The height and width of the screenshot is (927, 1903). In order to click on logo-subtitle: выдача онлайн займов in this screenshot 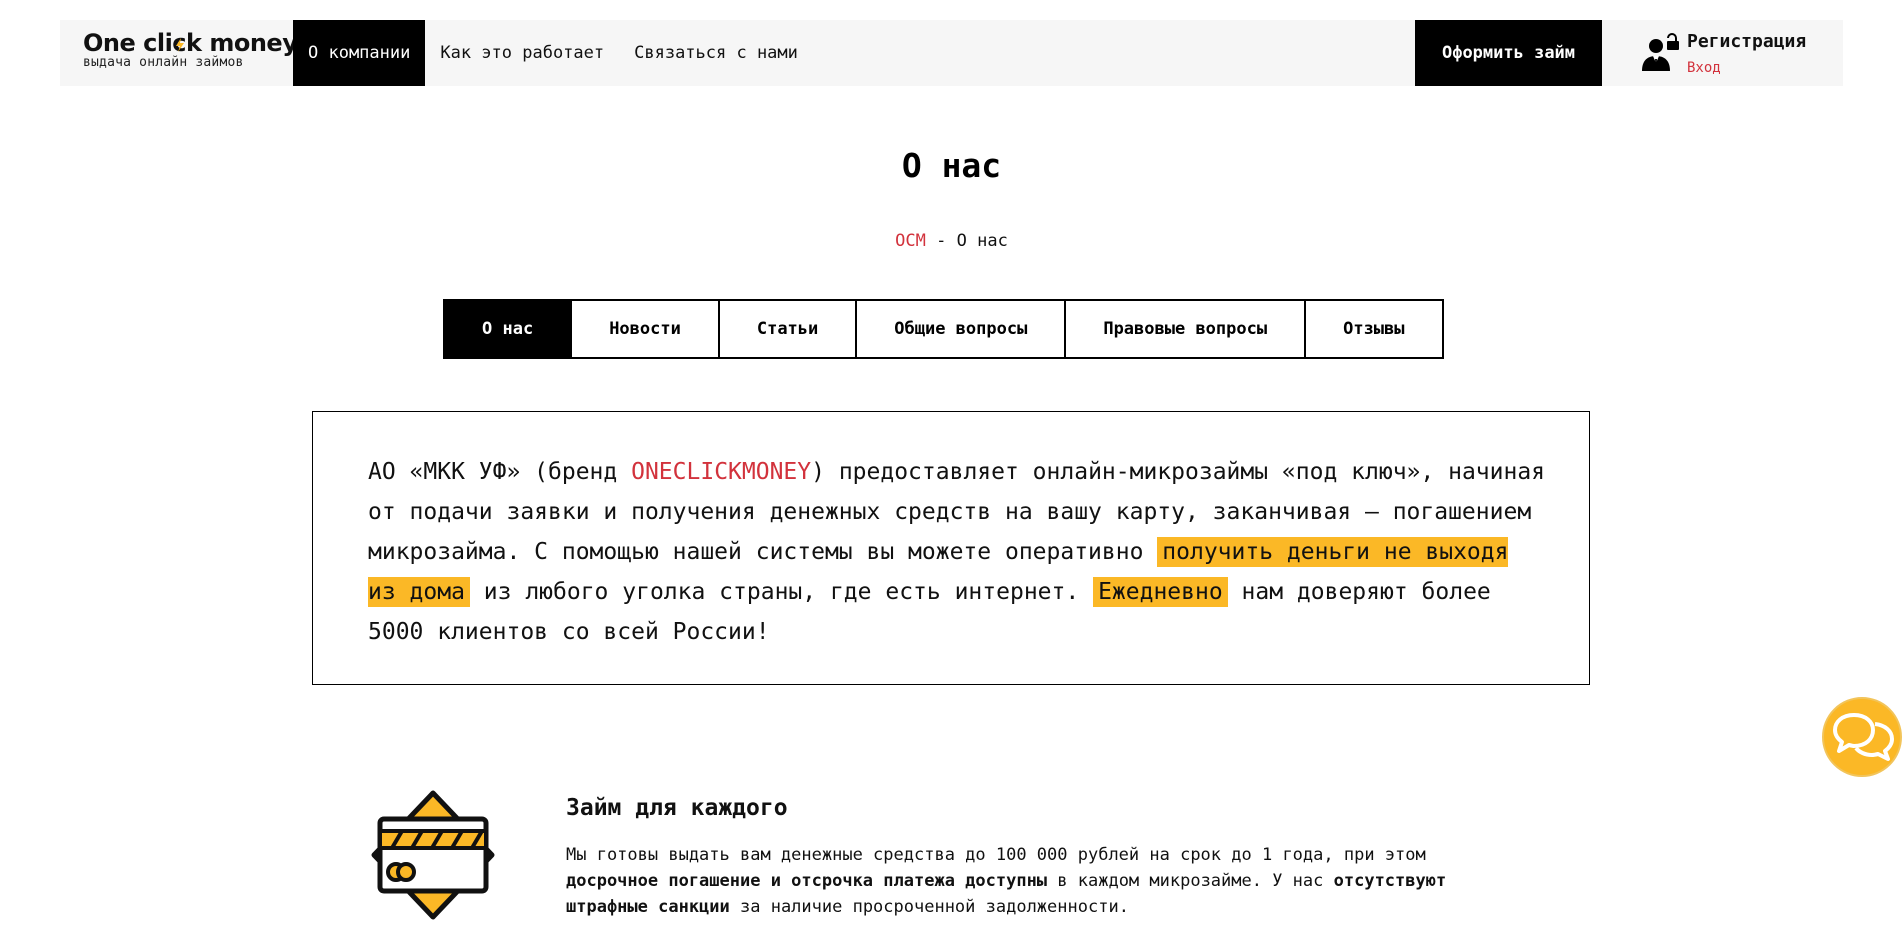, I will do `click(163, 62)`.